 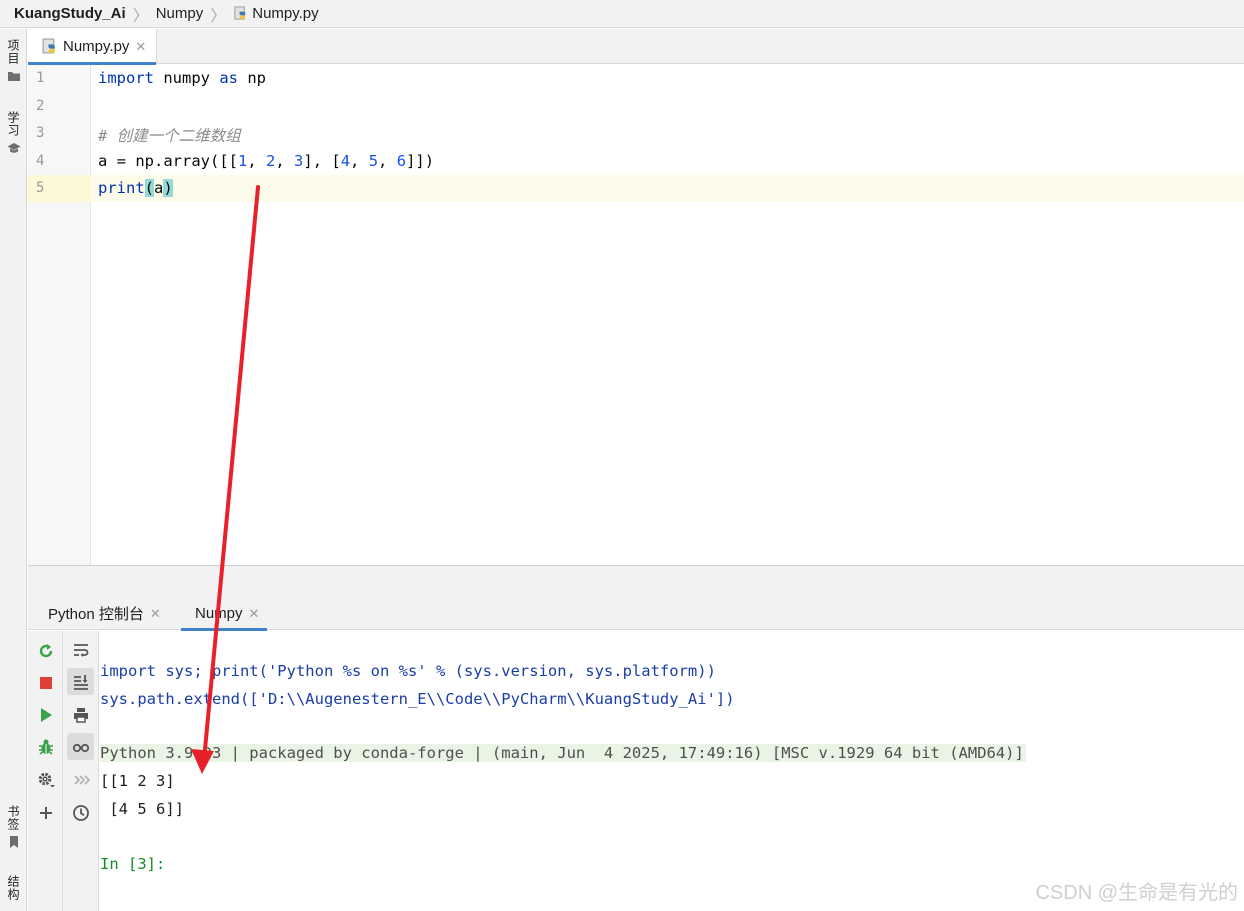 What do you see at coordinates (180, 13) in the screenshot?
I see `breadcrumb-folder: Numpy` at bounding box center [180, 13].